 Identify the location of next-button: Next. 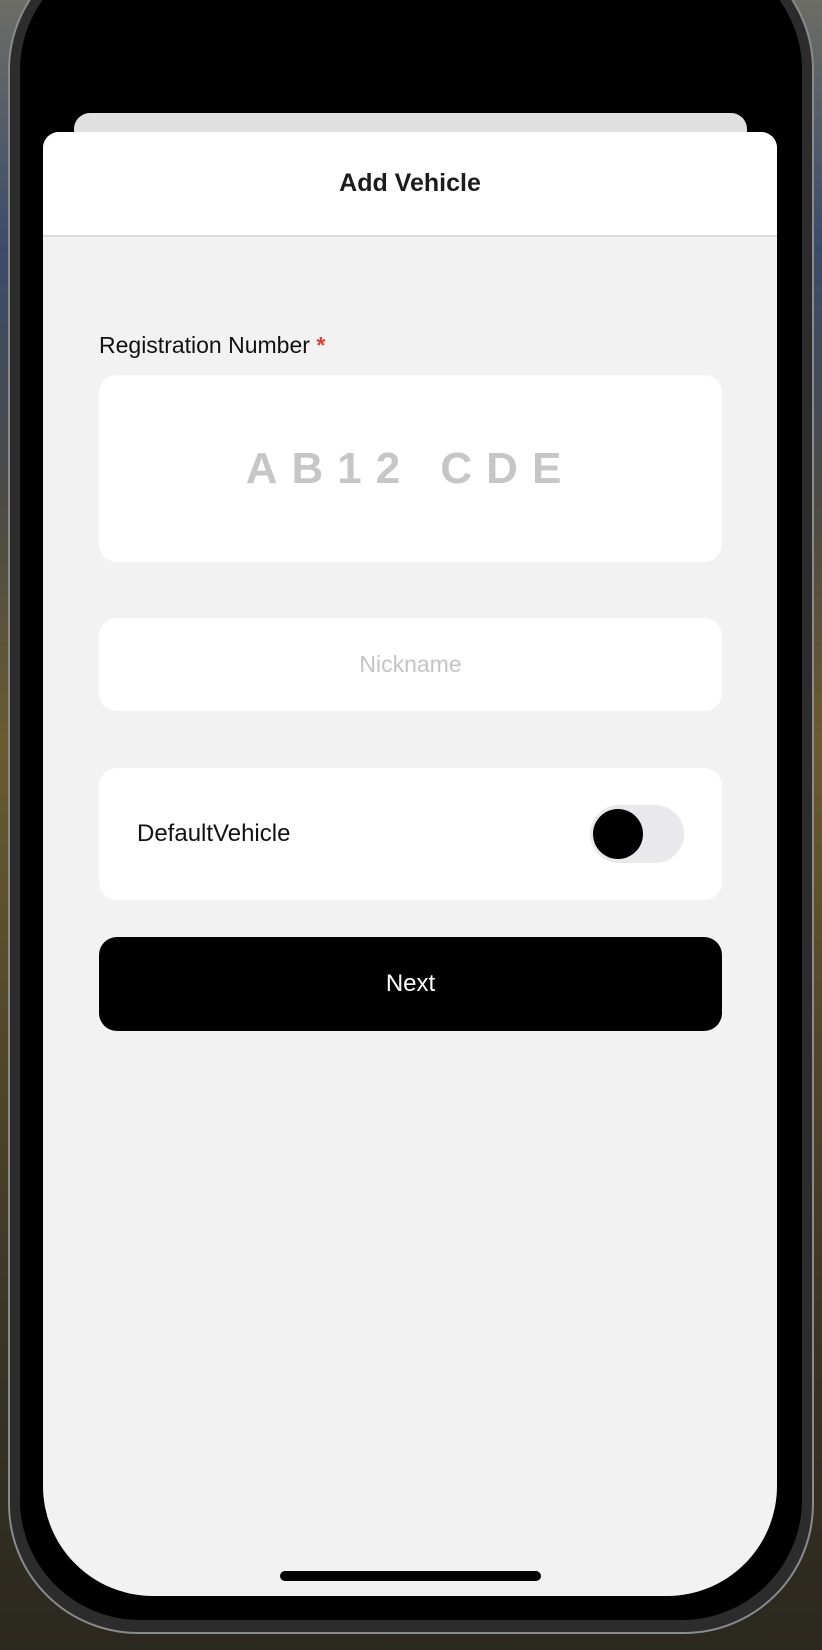
(410, 984).